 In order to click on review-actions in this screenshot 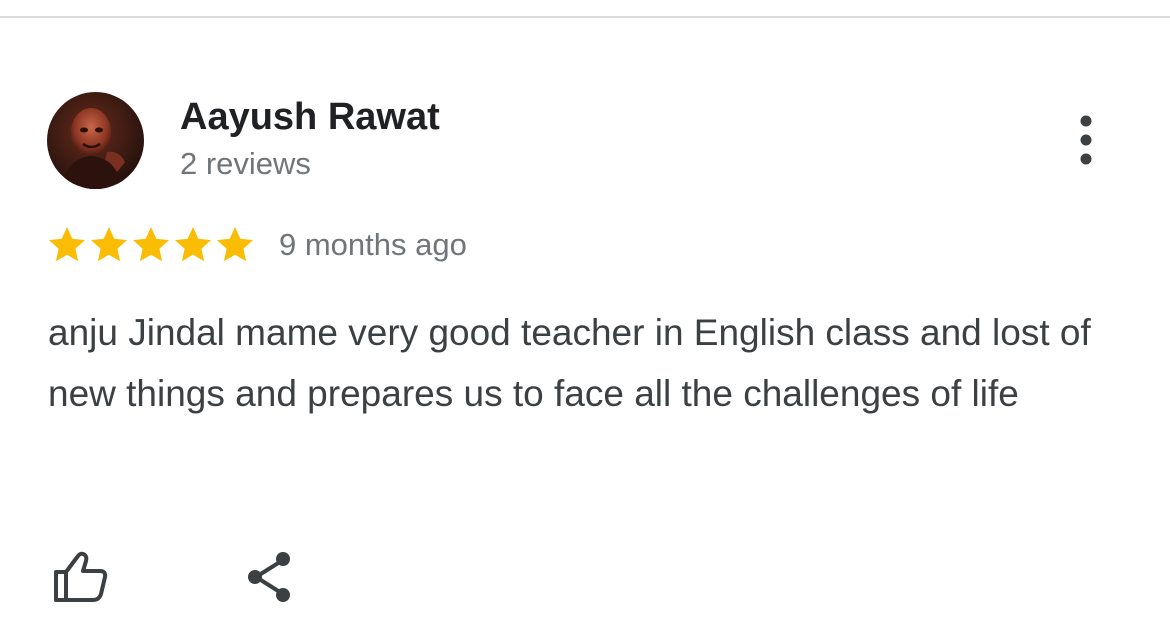, I will do `click(175, 577)`.